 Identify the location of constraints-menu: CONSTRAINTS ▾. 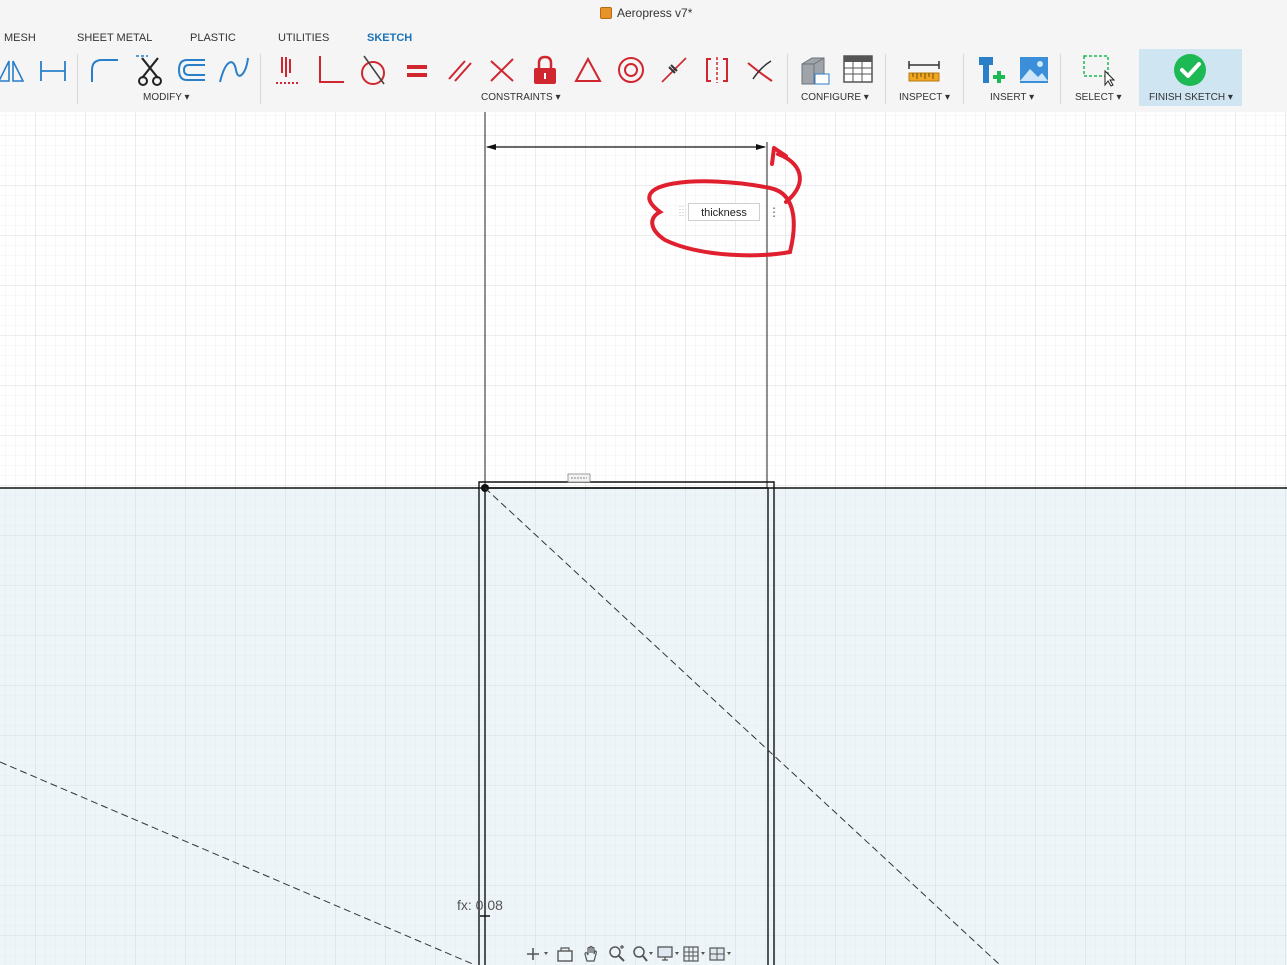
(520, 97).